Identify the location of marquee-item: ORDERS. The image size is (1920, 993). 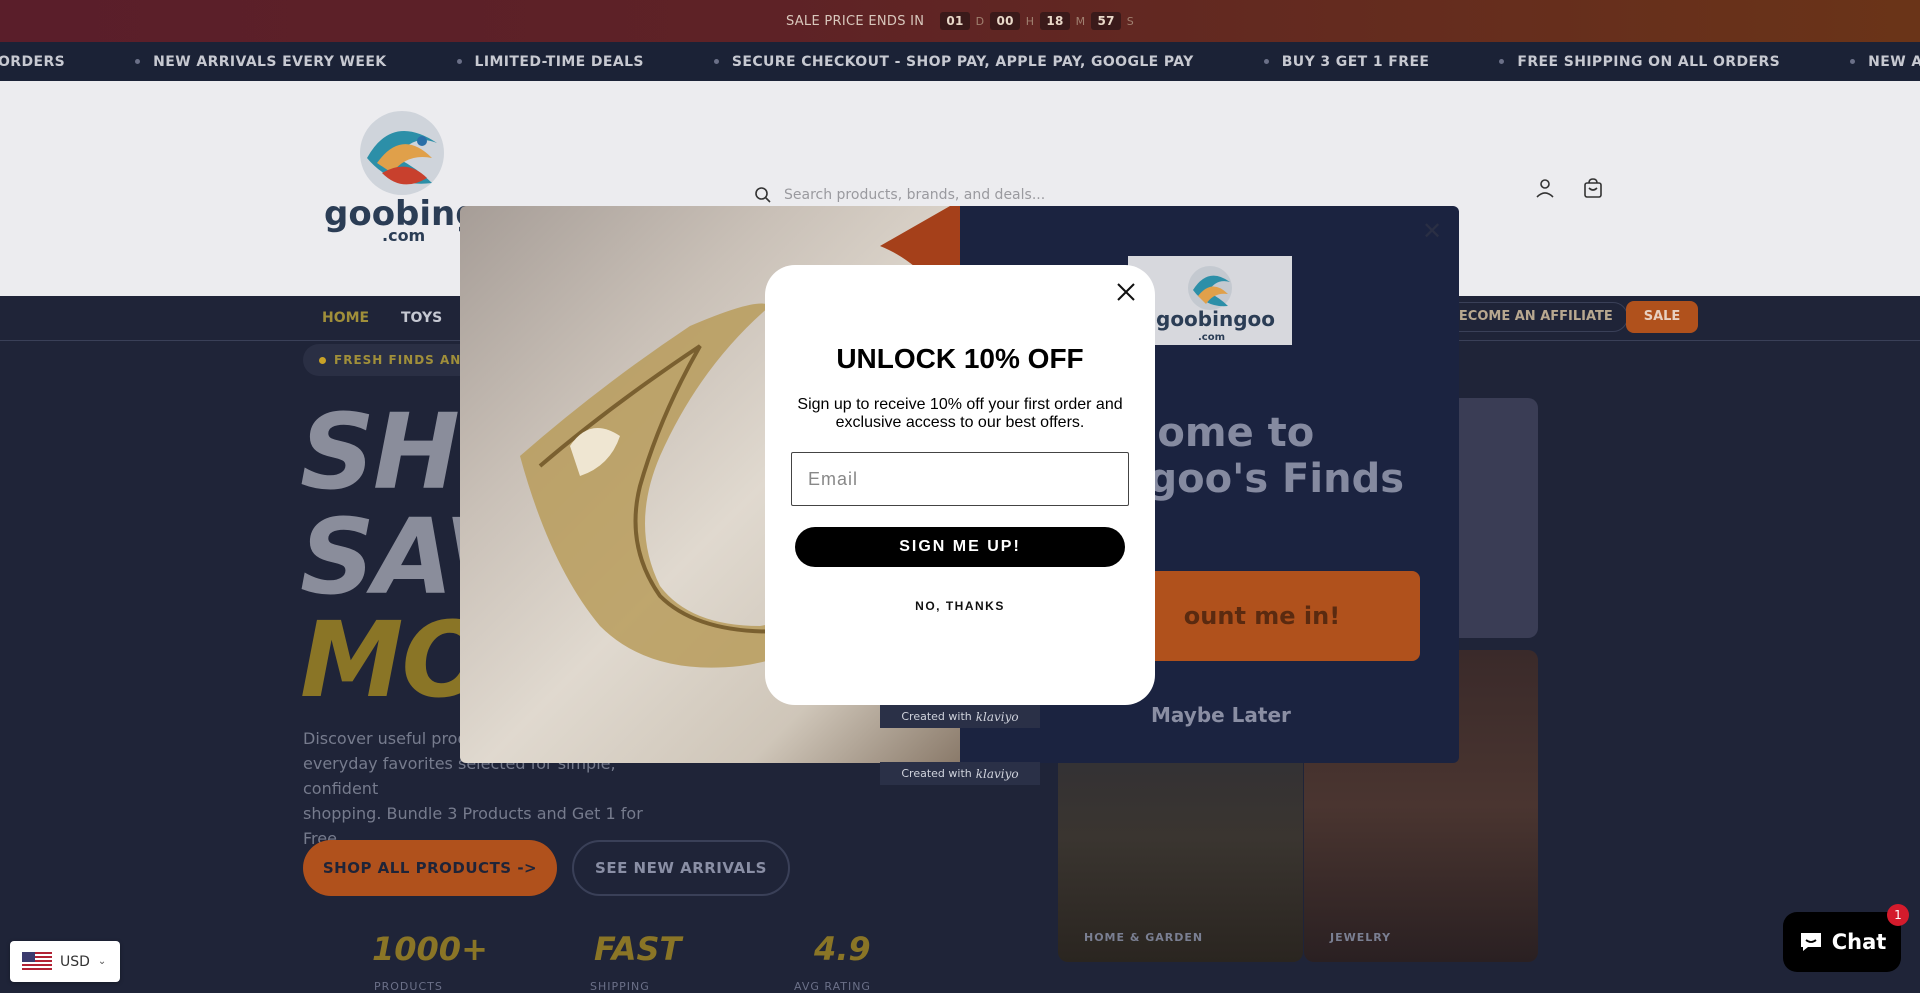
(33, 61).